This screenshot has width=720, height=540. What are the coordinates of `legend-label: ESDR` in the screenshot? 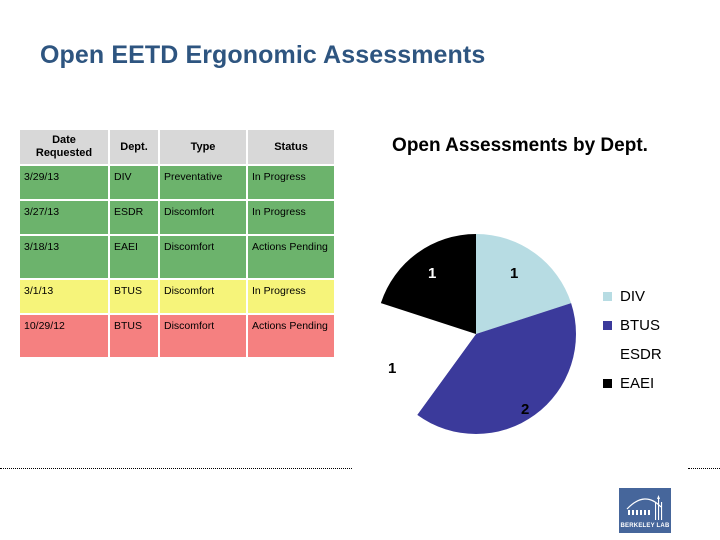 It's located at (641, 354).